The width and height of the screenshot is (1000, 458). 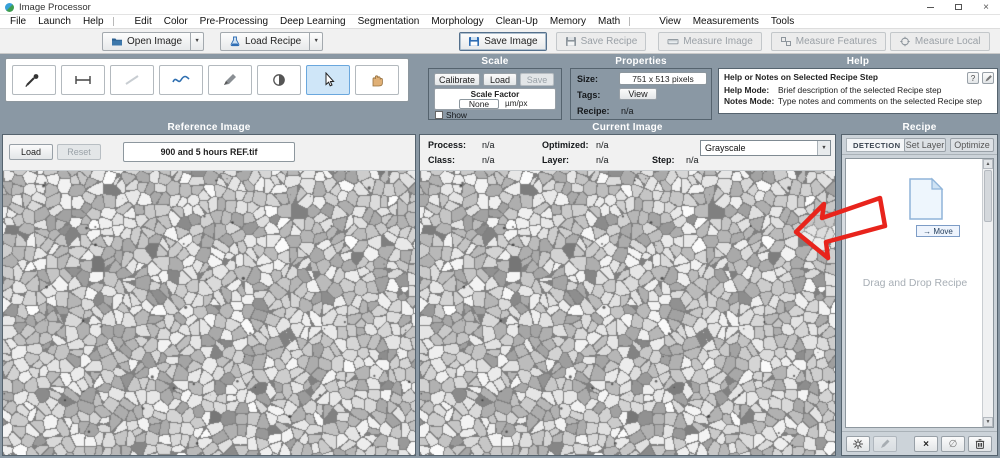 I want to click on show-scale-checkbox, so click(x=439, y=115).